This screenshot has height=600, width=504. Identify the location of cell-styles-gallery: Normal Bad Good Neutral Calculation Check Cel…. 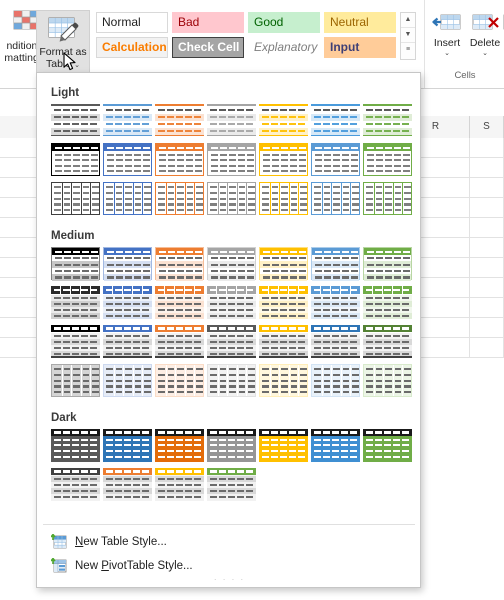
(246, 36).